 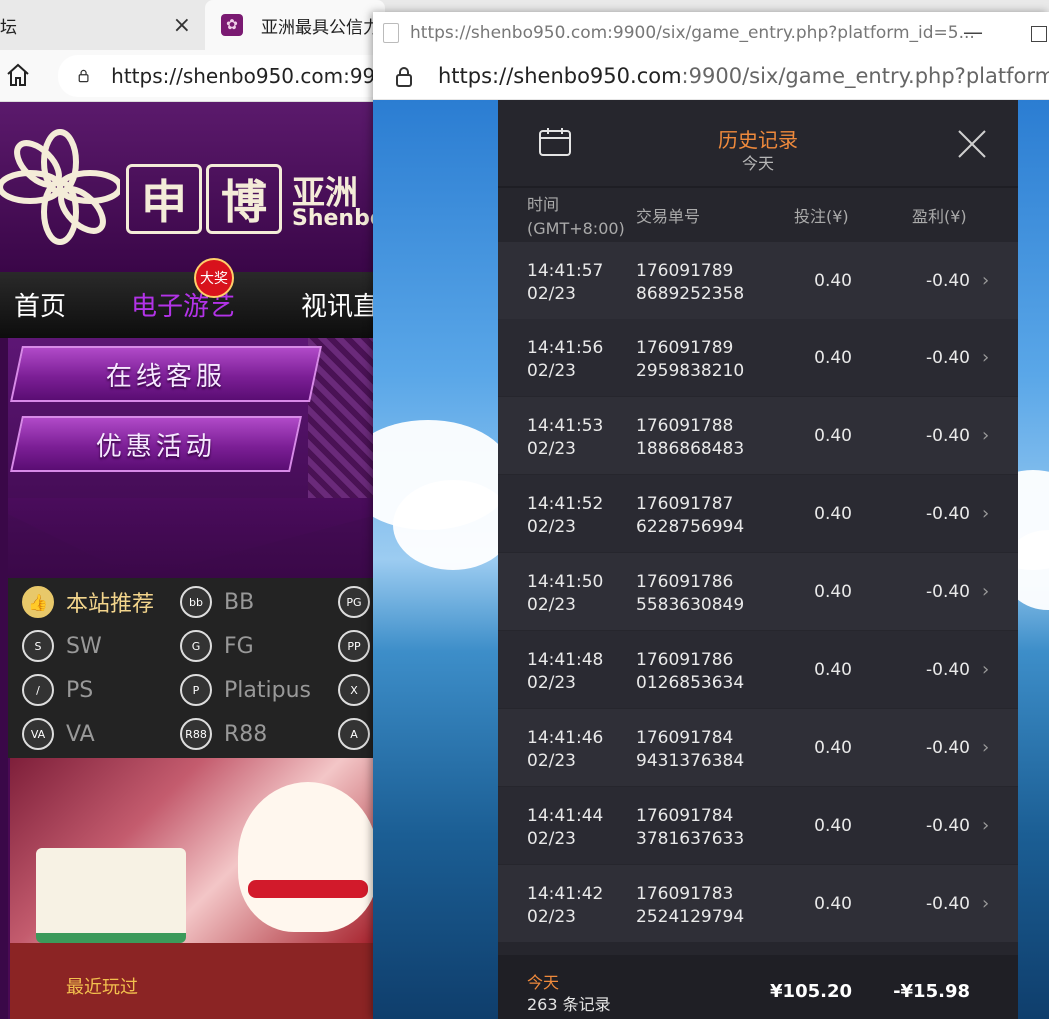 I want to click on minimize-button: —, so click(x=973, y=32).